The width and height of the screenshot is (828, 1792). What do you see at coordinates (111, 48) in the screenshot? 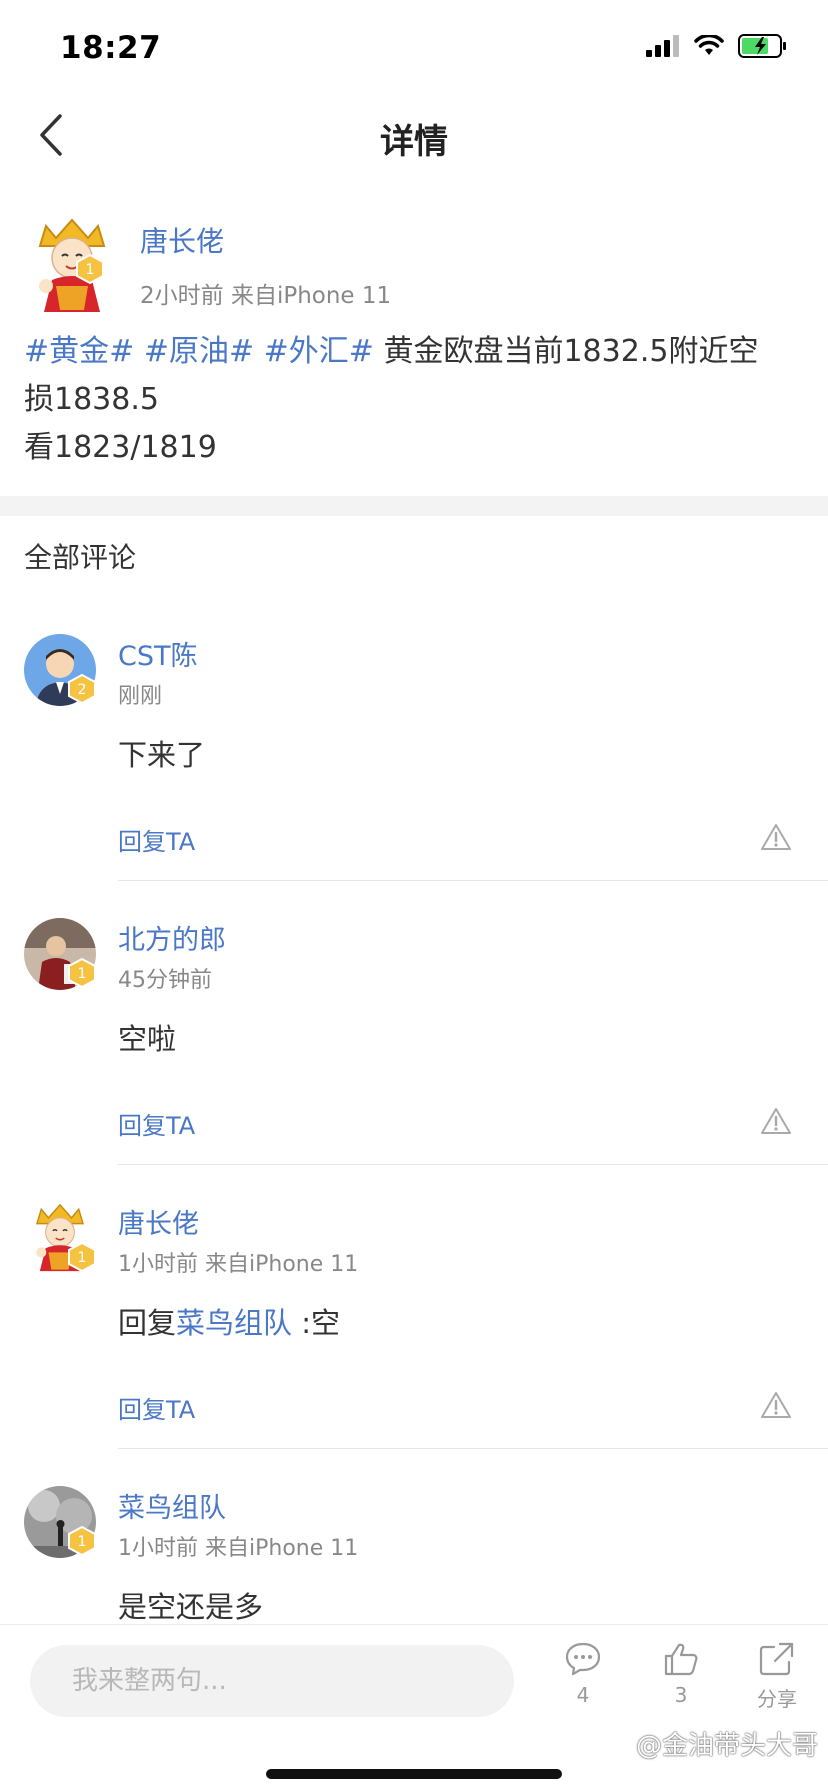
I see `status-time: 18:27` at bounding box center [111, 48].